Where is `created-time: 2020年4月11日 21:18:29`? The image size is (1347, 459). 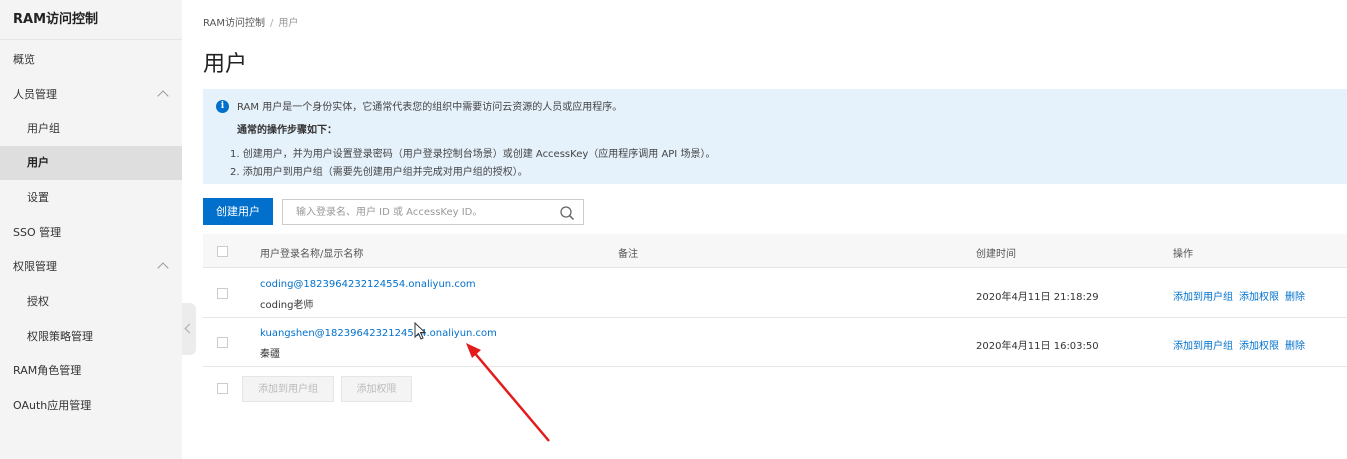 created-time: 2020年4月11日 21:18:29 is located at coordinates (1037, 297).